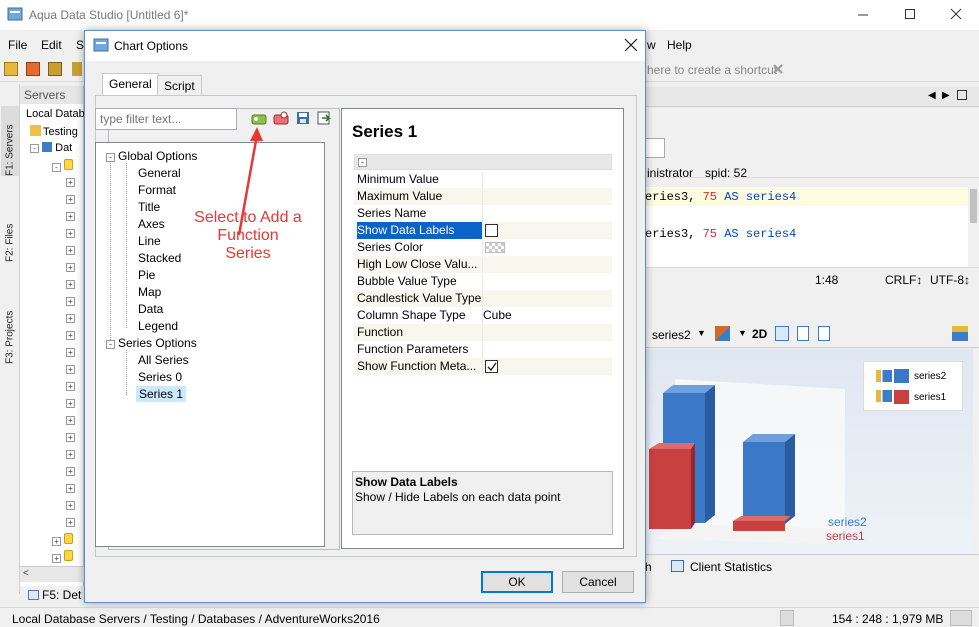  Describe the element at coordinates (483, 315) in the screenshot. I see `property-row: Column Shape Type Cube` at that location.